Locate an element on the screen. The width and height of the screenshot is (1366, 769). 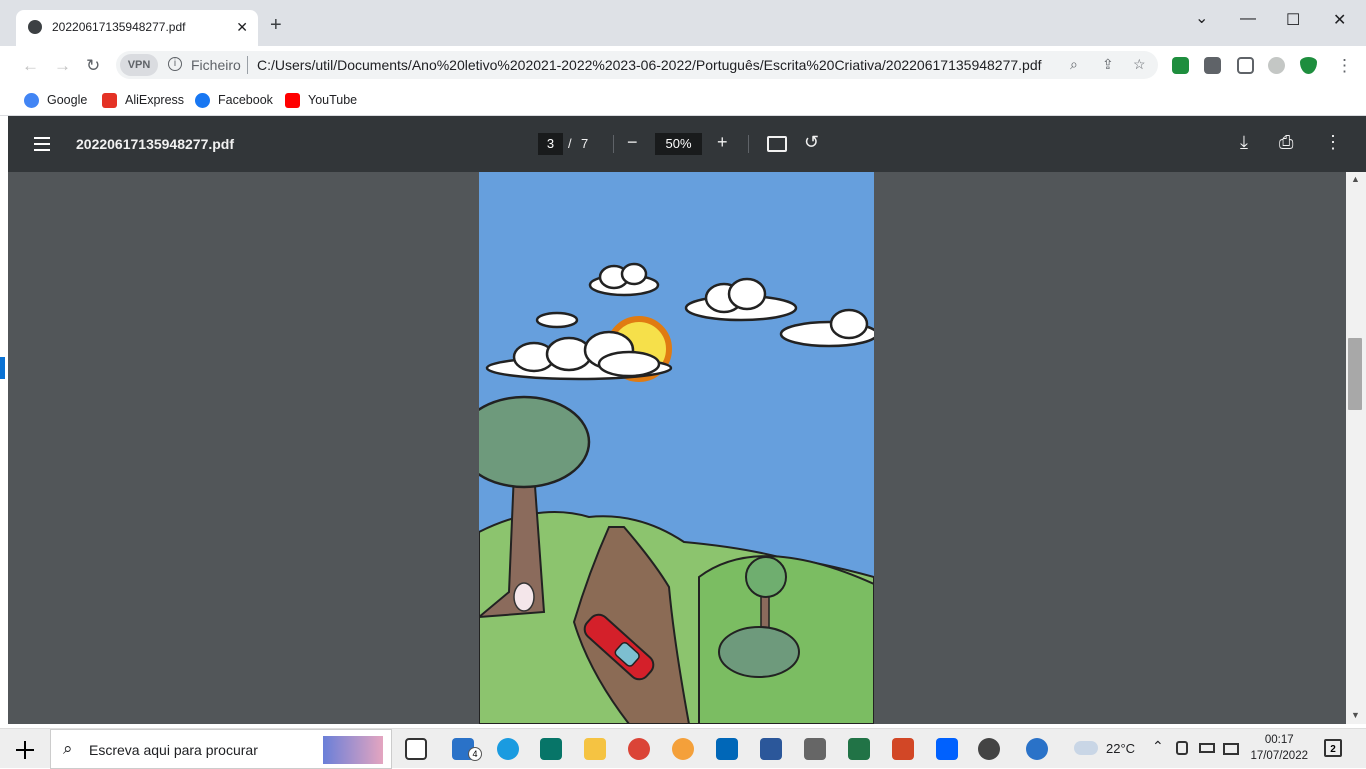
minimize-button: — is located at coordinates (1248, 19).